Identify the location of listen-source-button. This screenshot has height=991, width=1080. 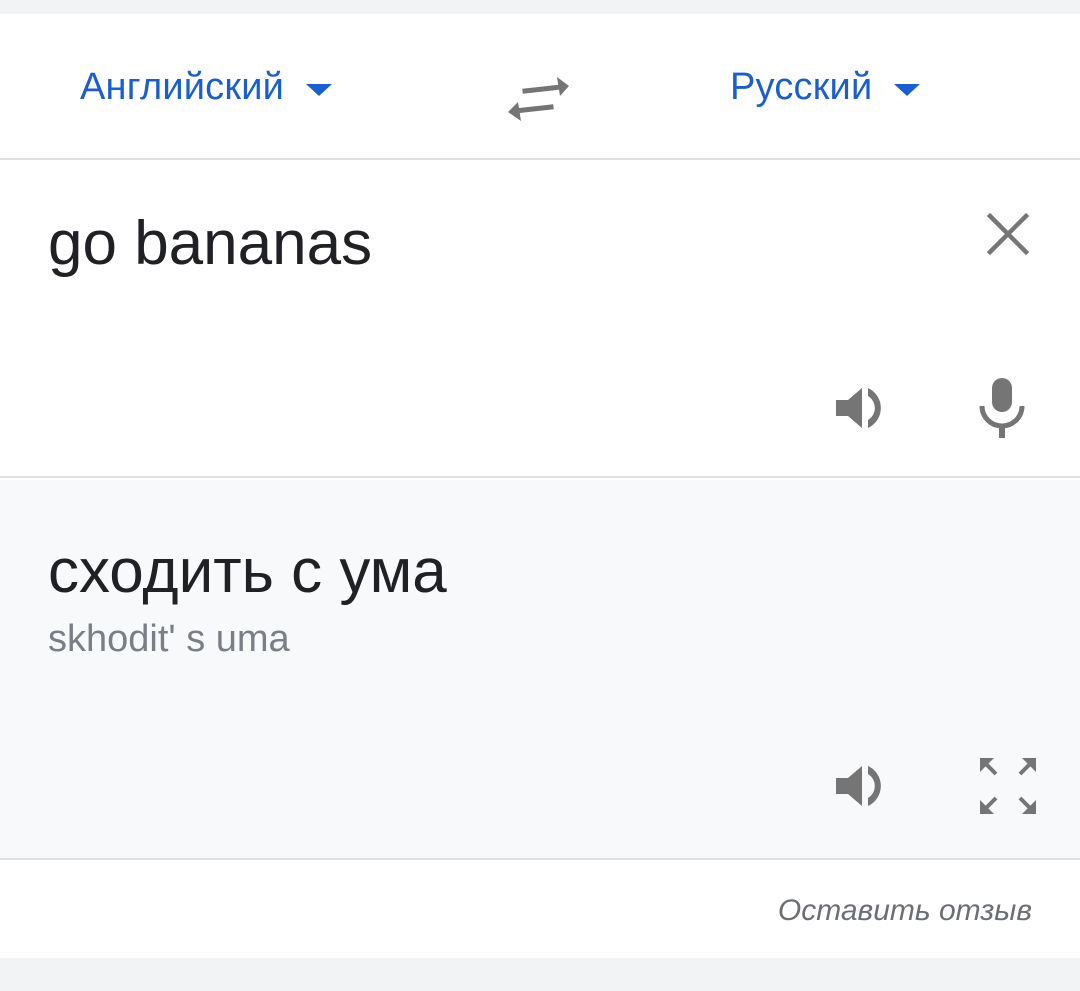
(862, 408).